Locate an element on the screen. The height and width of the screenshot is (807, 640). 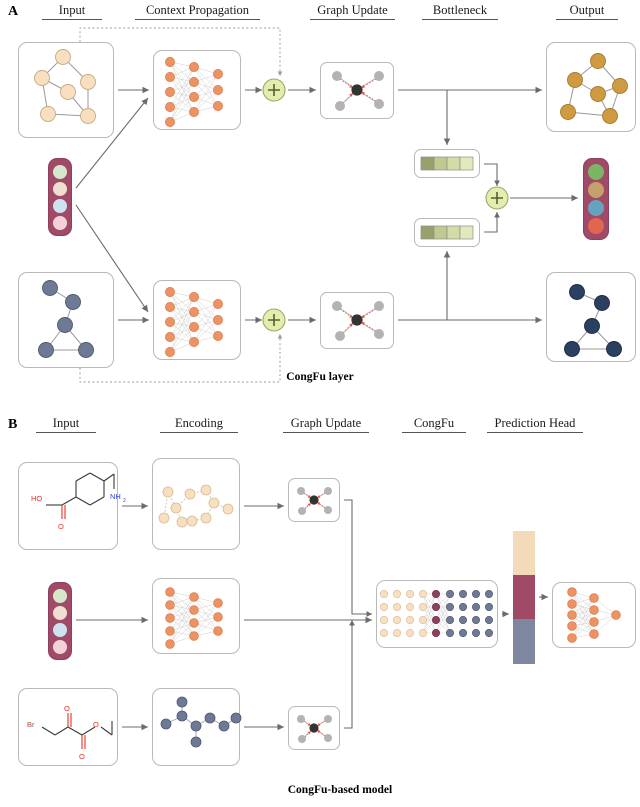
congfu-block-center-nodes is located at coordinates (435, 613).